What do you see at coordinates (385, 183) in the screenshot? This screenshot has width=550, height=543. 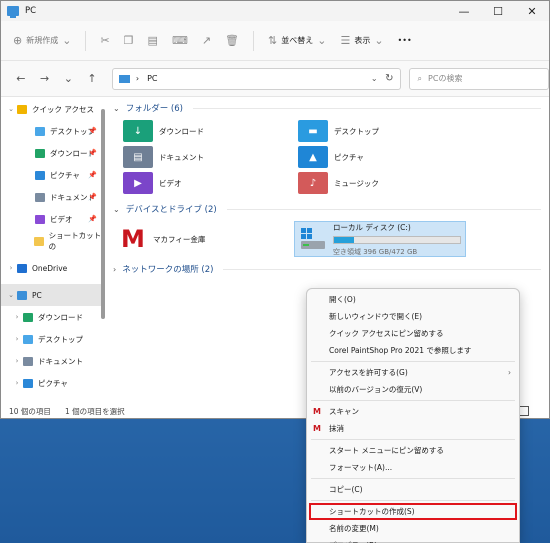 I see `folder-item: ♪ ミュージック` at bounding box center [385, 183].